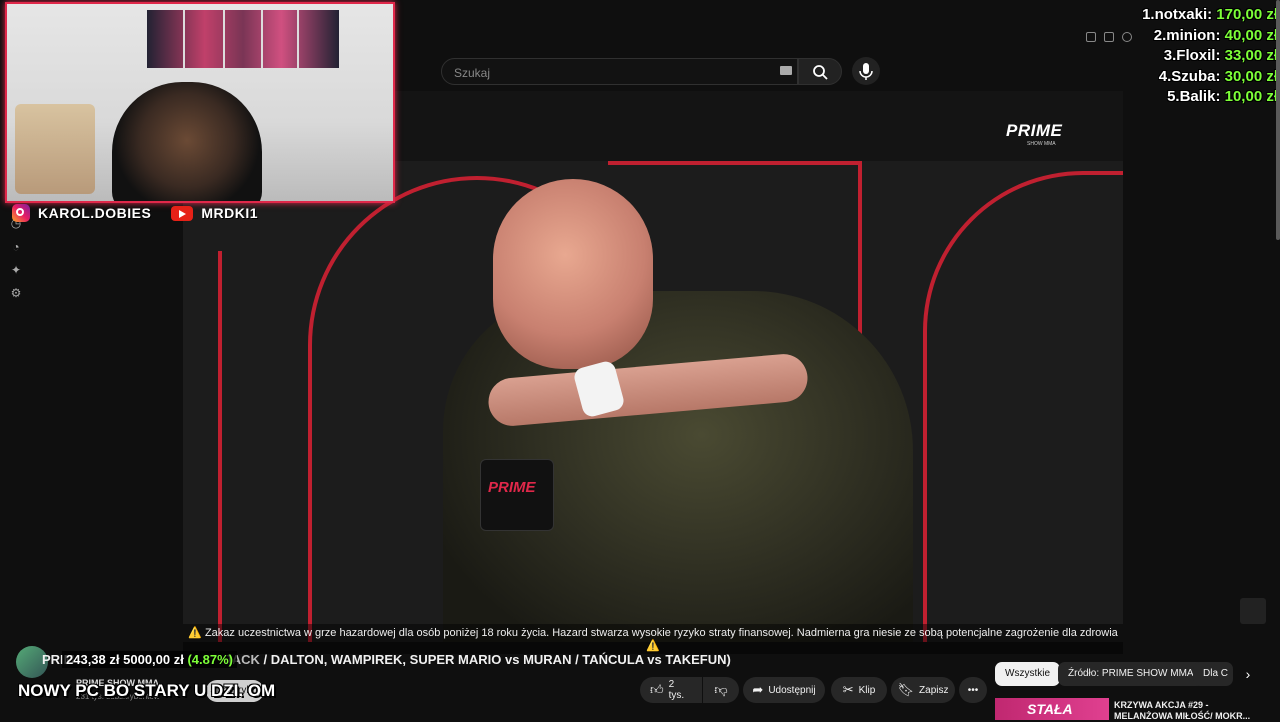 The height and width of the screenshot is (722, 1280). What do you see at coordinates (95, 213) in the screenshot?
I see `instagram-handle: KAROL.DOBIES` at bounding box center [95, 213].